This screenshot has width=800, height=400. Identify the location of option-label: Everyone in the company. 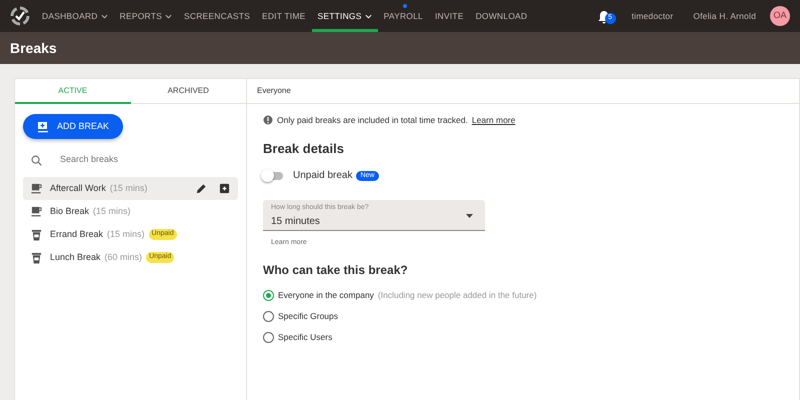
(326, 295).